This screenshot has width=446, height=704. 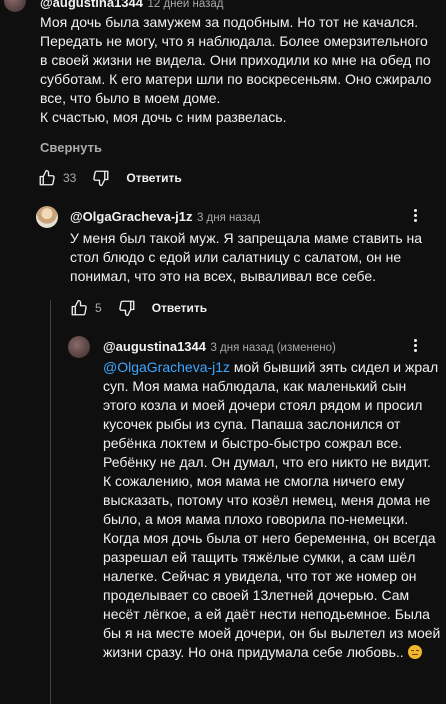 What do you see at coordinates (228, 218) in the screenshot?
I see `reply-time: 3 дня назад` at bounding box center [228, 218].